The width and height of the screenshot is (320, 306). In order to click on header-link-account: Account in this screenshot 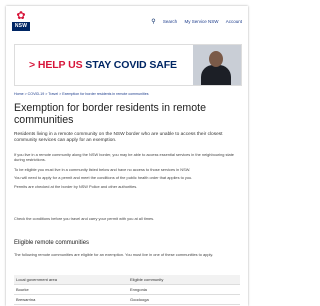, I will do `click(234, 21)`.